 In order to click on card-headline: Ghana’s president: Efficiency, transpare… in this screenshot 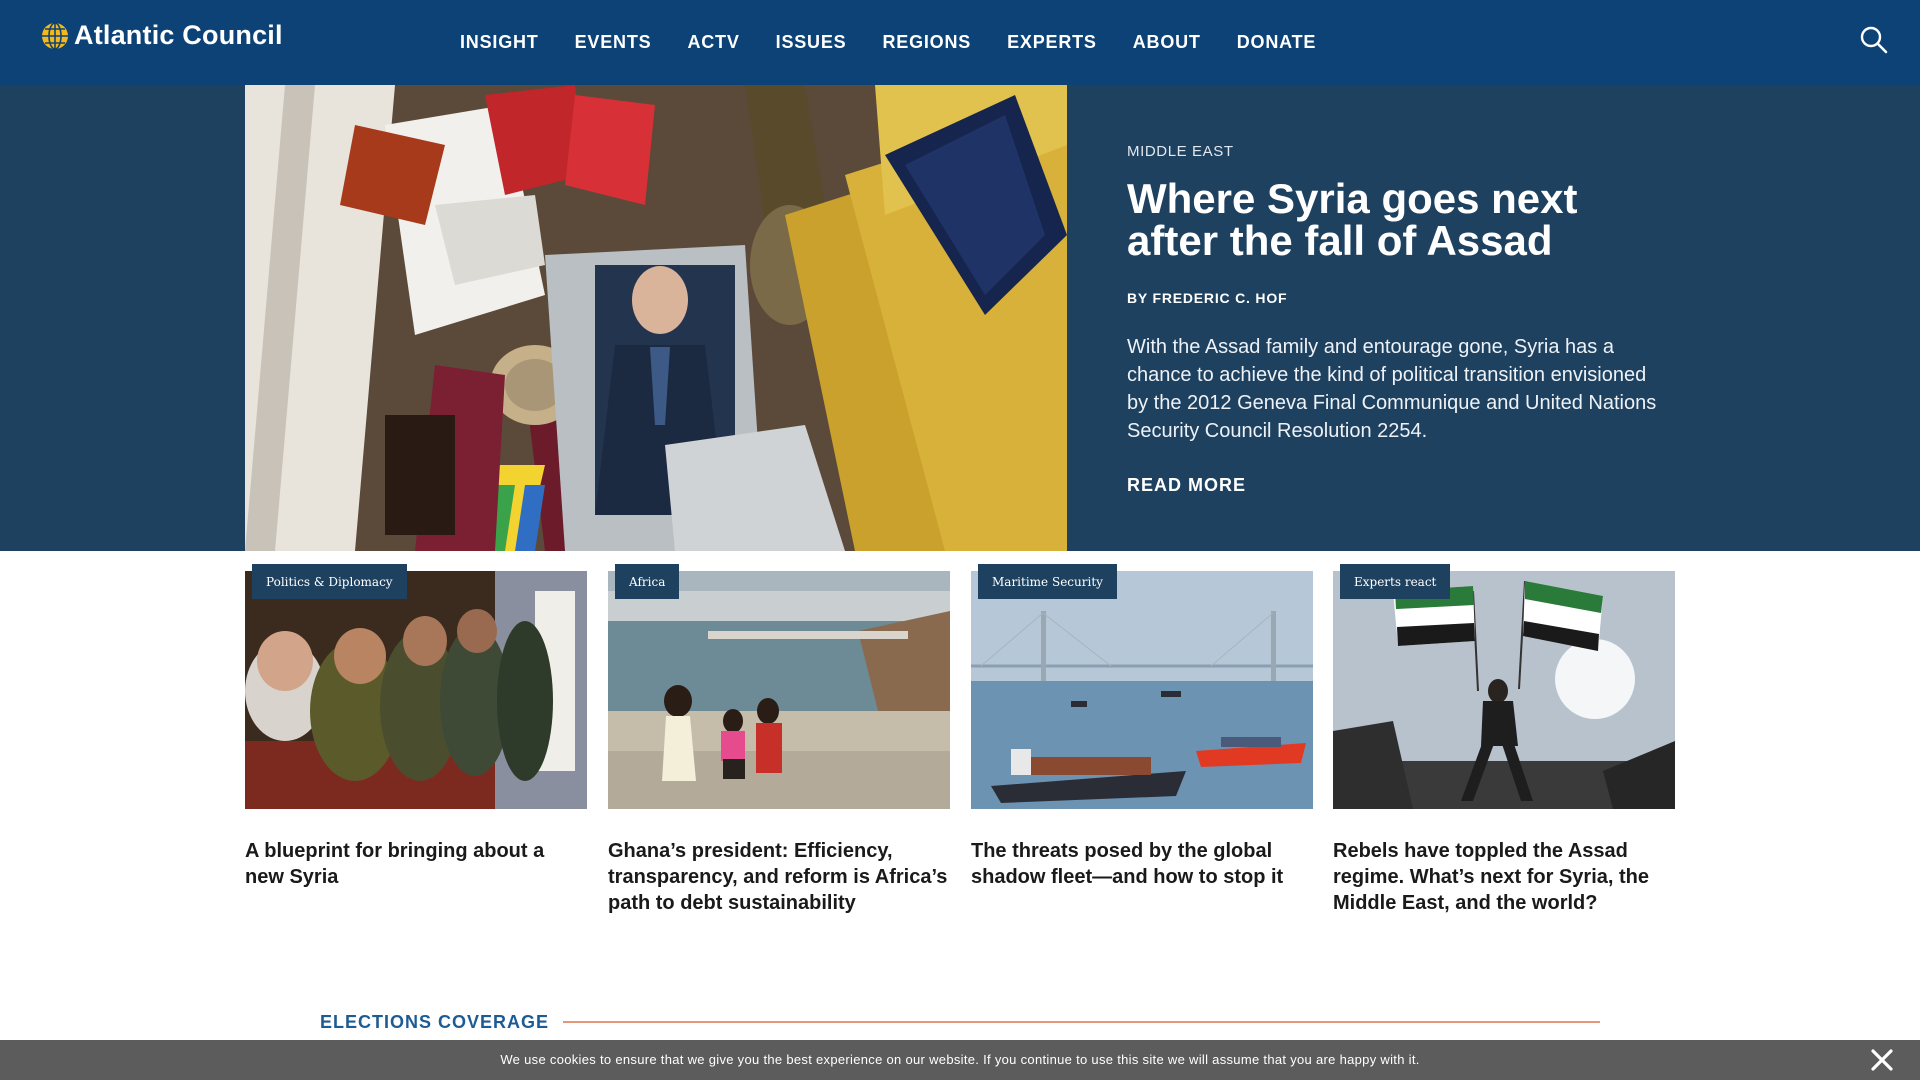, I will do `click(779, 877)`.